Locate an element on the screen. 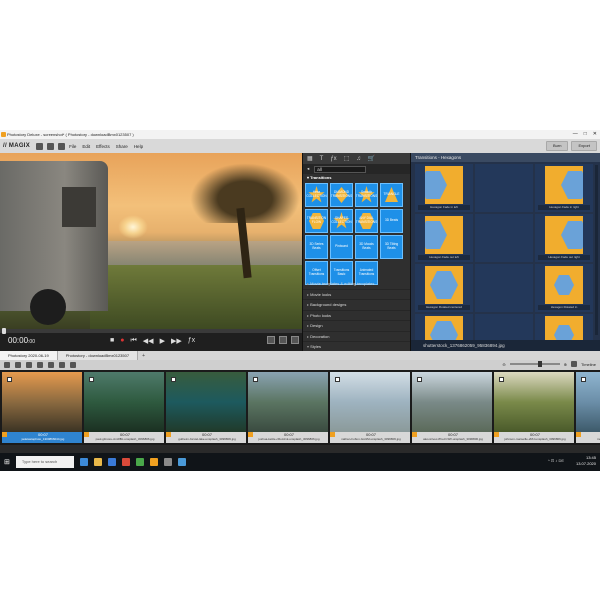 This screenshot has height=600, width=600. hexagon-transition-item: Hexagon Rotated in is located at coordinates (564, 288).